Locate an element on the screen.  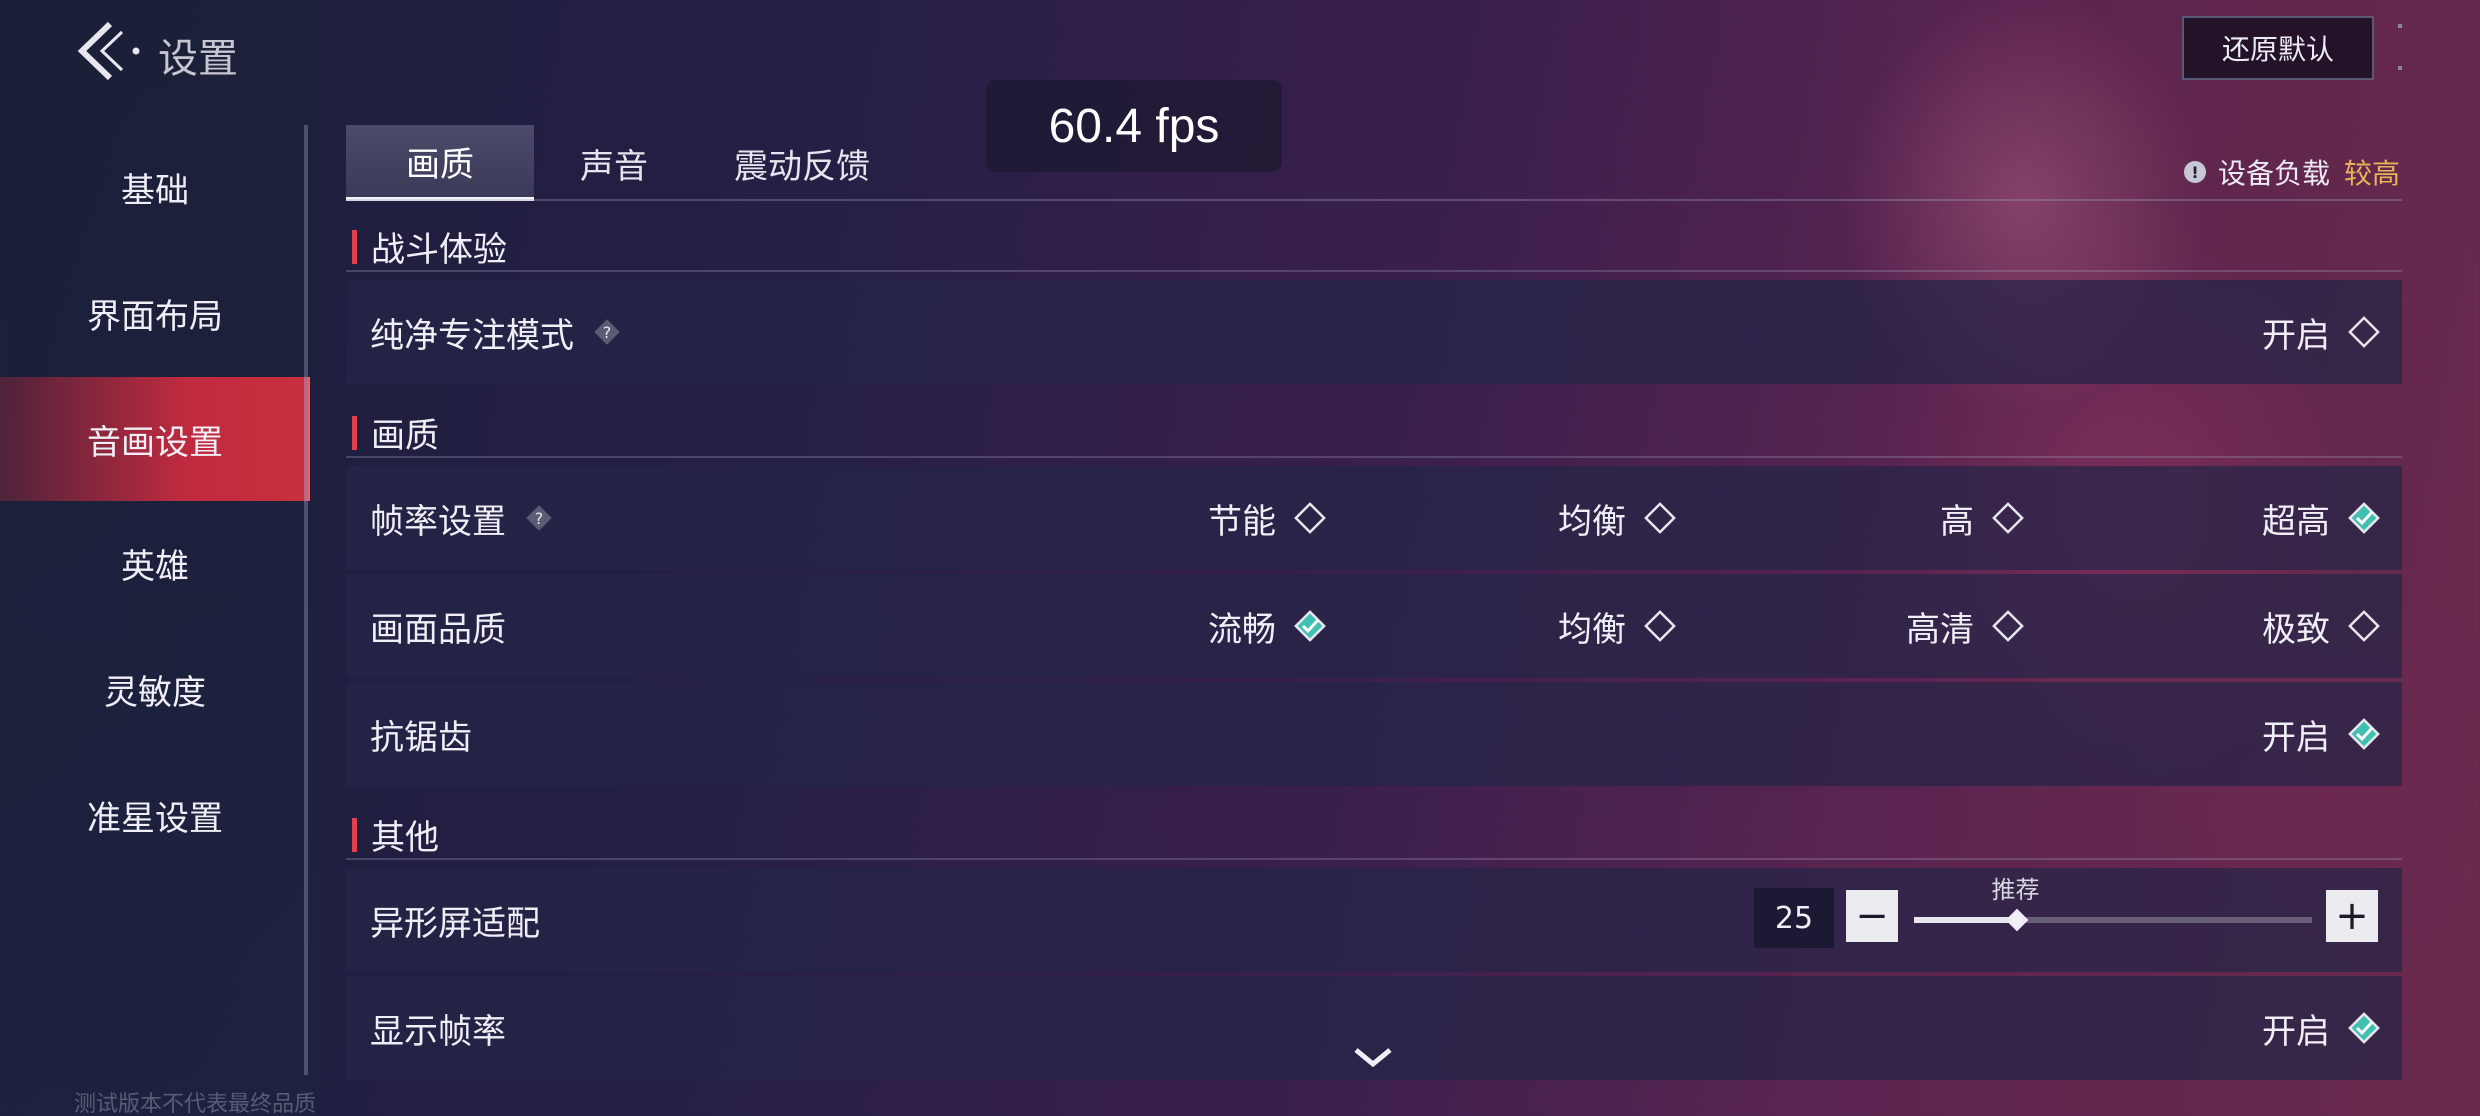
slider-fill is located at coordinates (1966, 920).